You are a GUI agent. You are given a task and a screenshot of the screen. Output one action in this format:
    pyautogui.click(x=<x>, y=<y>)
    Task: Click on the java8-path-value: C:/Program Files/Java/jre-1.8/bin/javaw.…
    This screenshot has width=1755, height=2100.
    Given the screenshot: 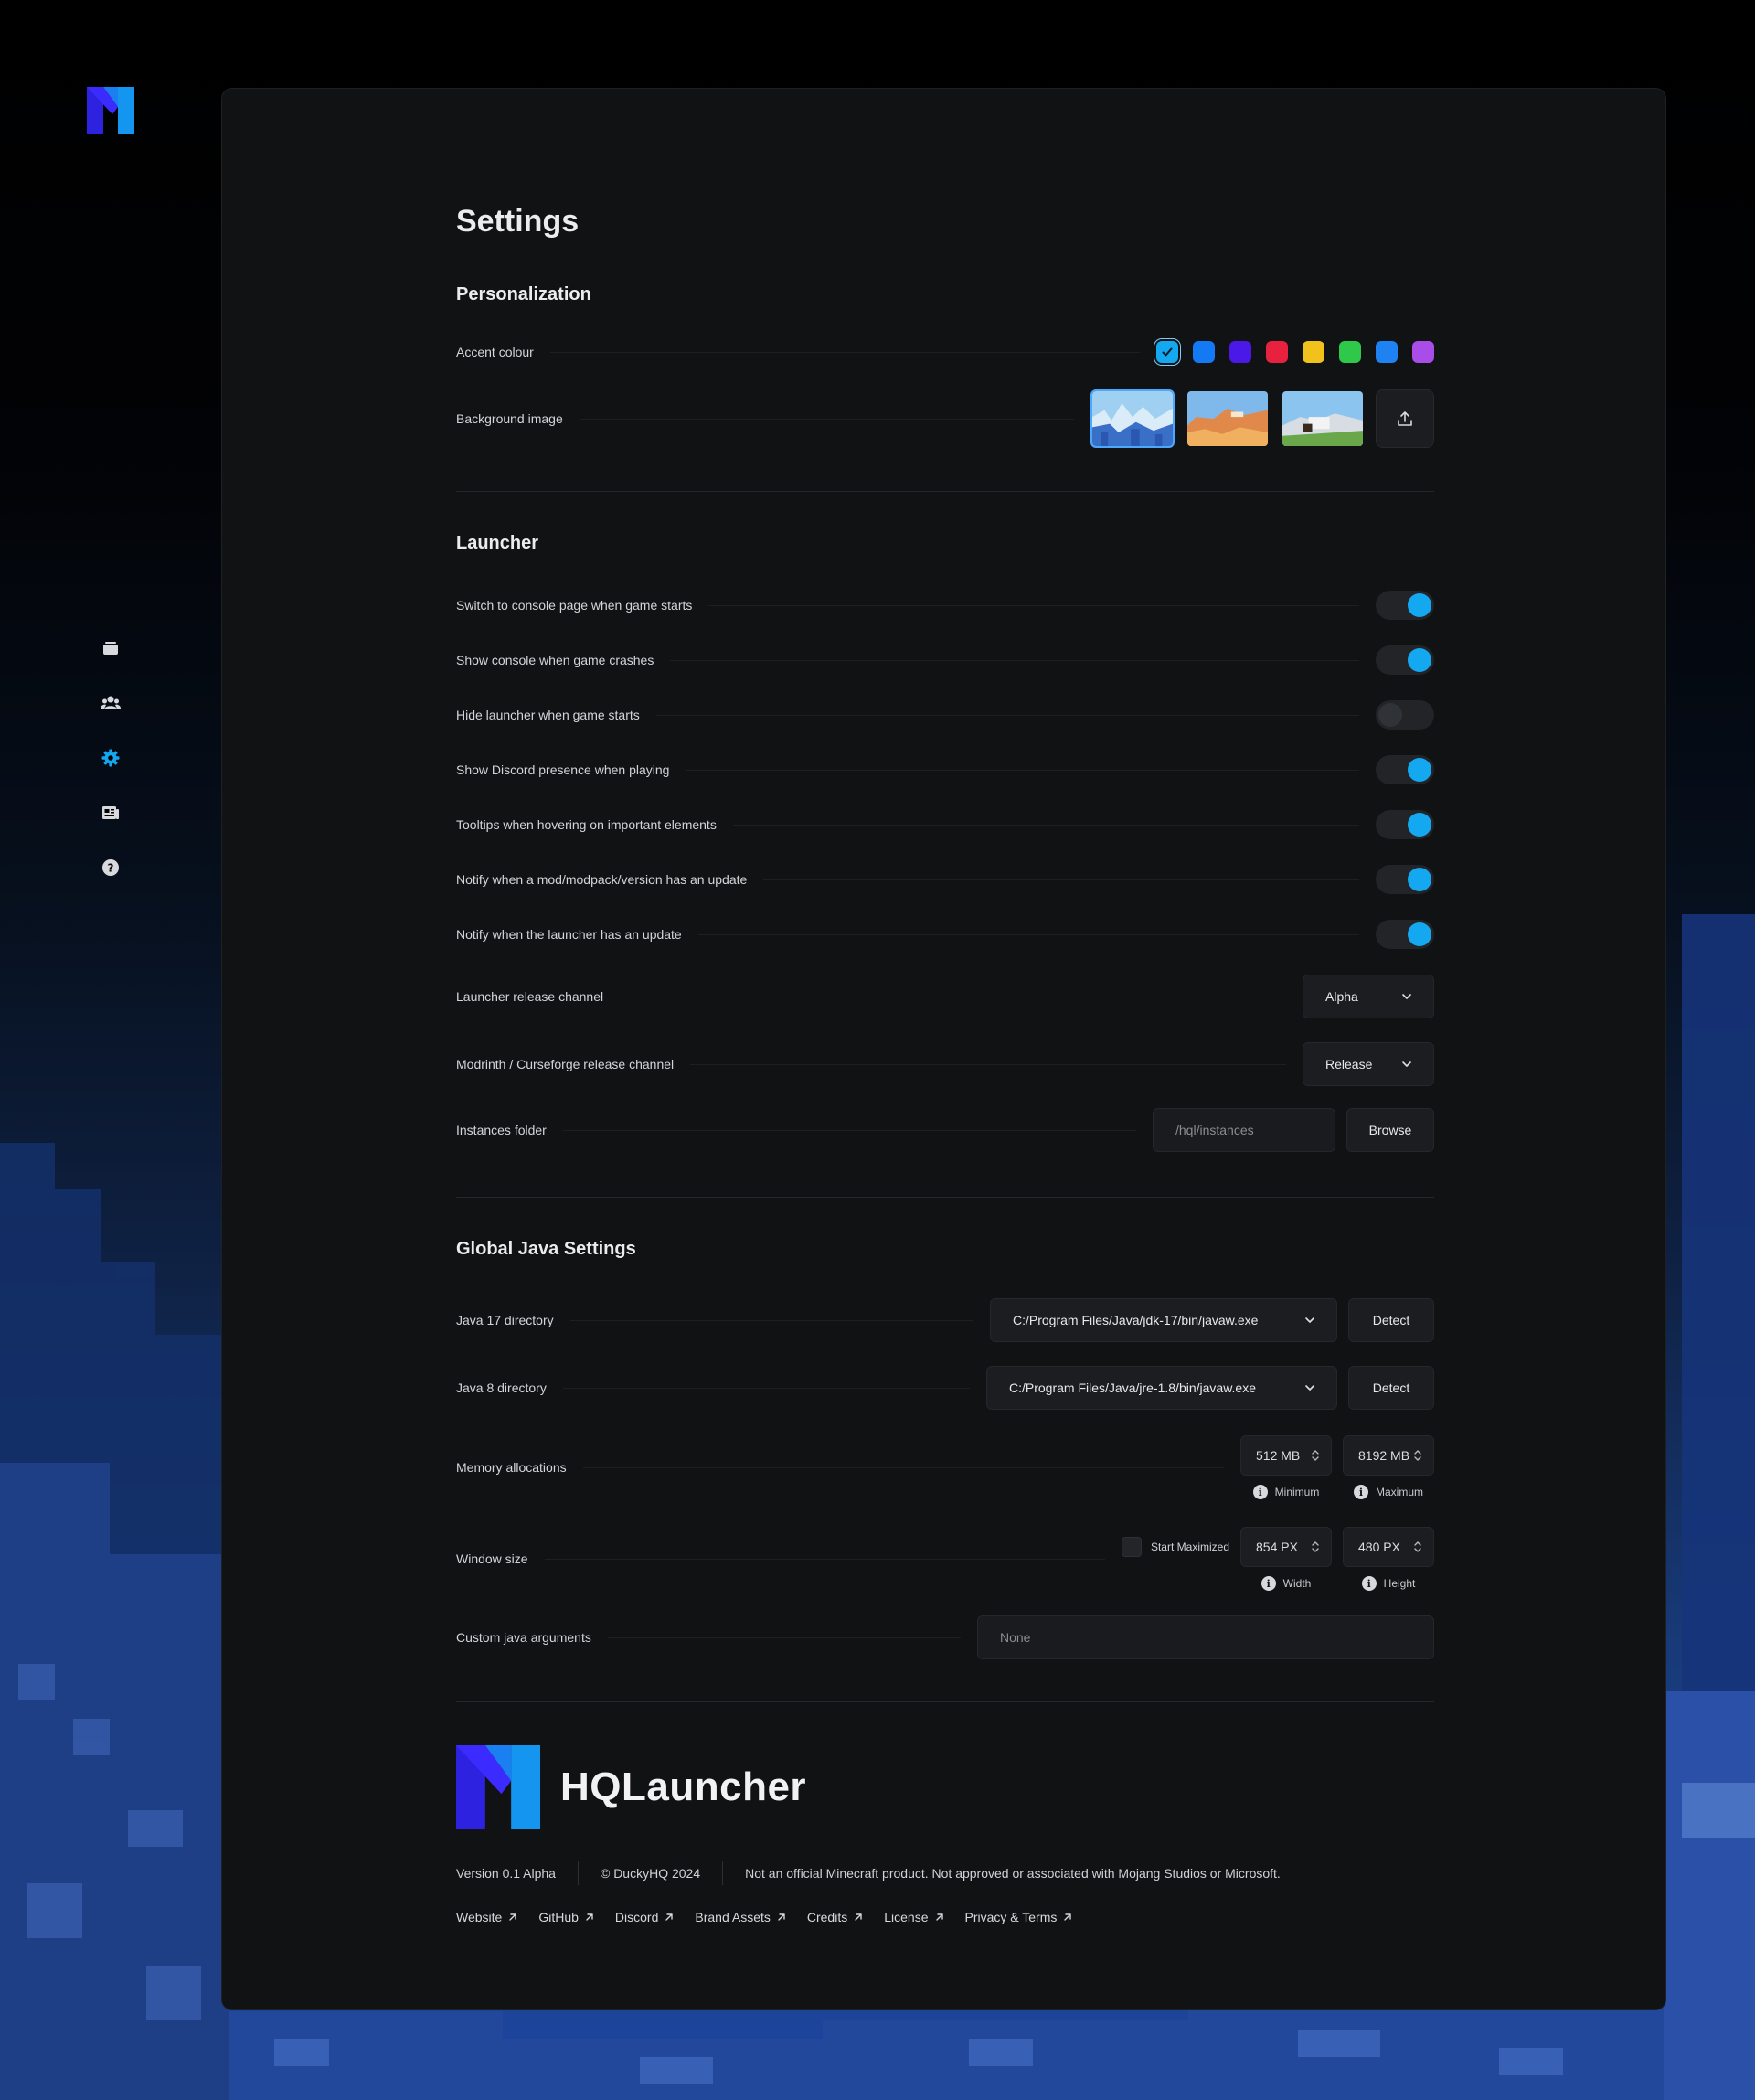 What is the action you would take?
    pyautogui.click(x=1133, y=1387)
    